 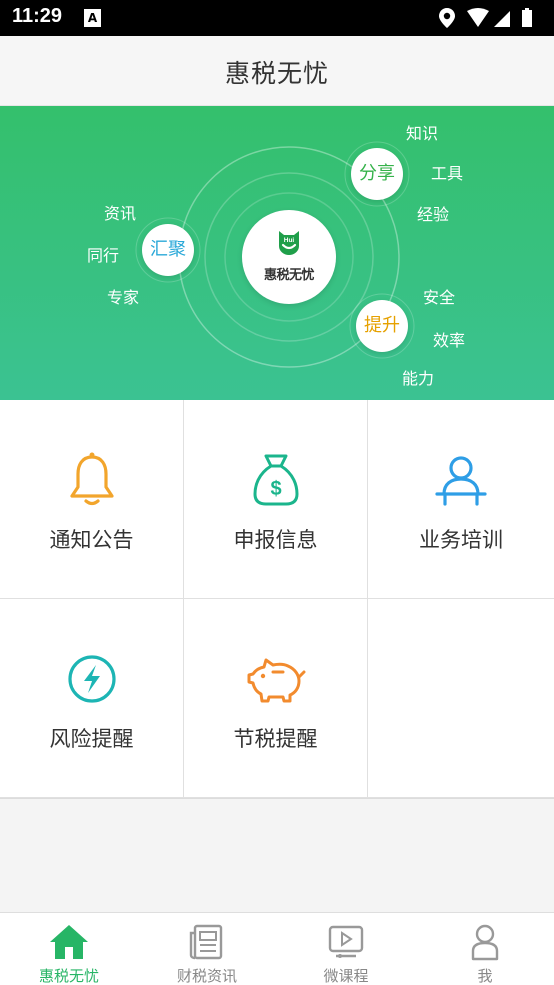 I want to click on share-word-knowledge: 知识, so click(x=422, y=133).